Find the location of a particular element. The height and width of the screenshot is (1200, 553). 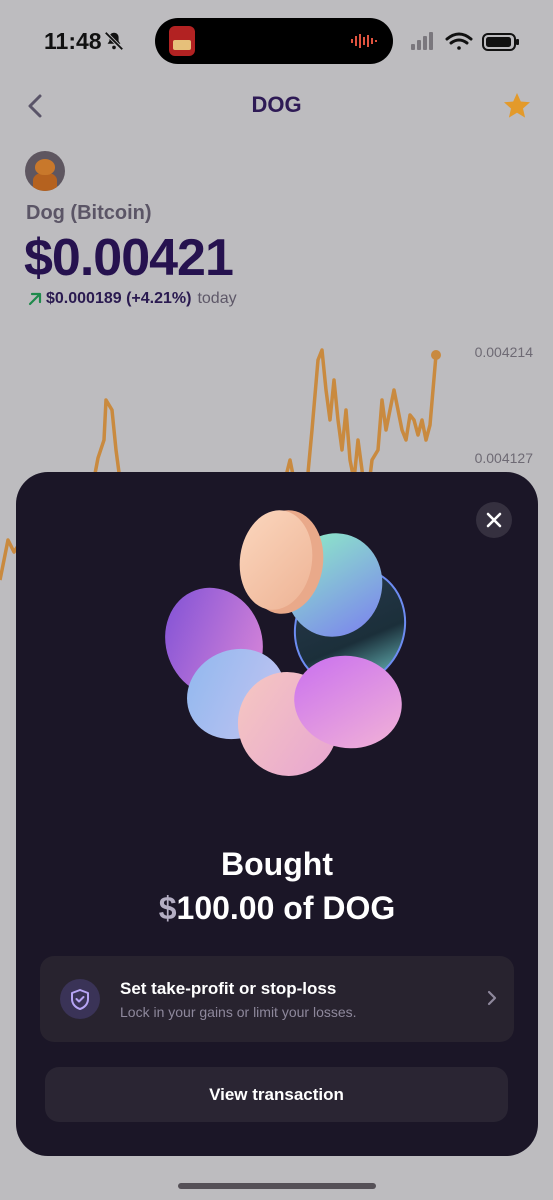

page-title: DOG is located at coordinates (276, 104).